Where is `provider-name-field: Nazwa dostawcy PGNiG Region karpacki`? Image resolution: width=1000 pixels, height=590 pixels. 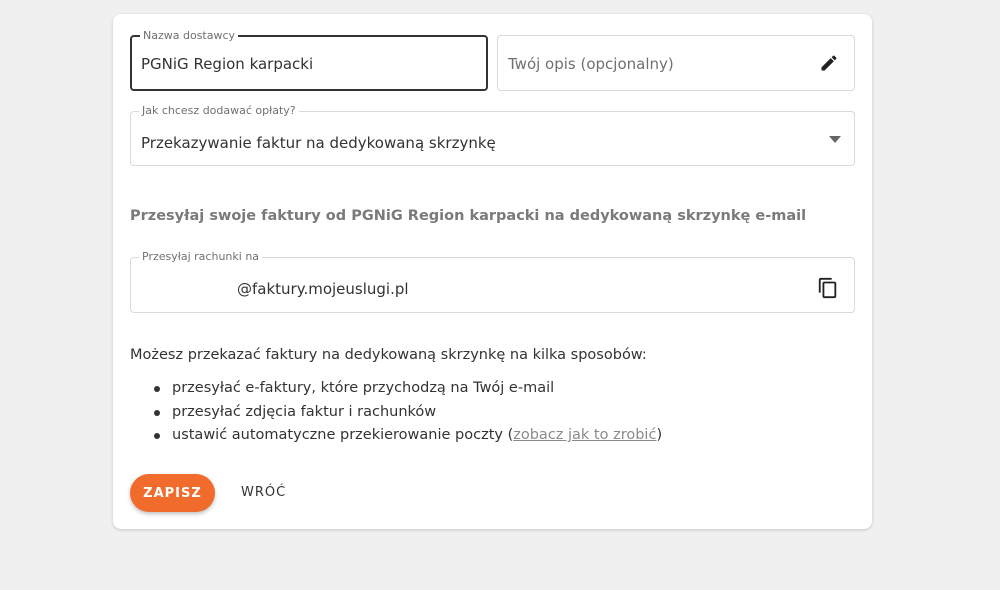 provider-name-field: Nazwa dostawcy PGNiG Region karpacki is located at coordinates (309, 60).